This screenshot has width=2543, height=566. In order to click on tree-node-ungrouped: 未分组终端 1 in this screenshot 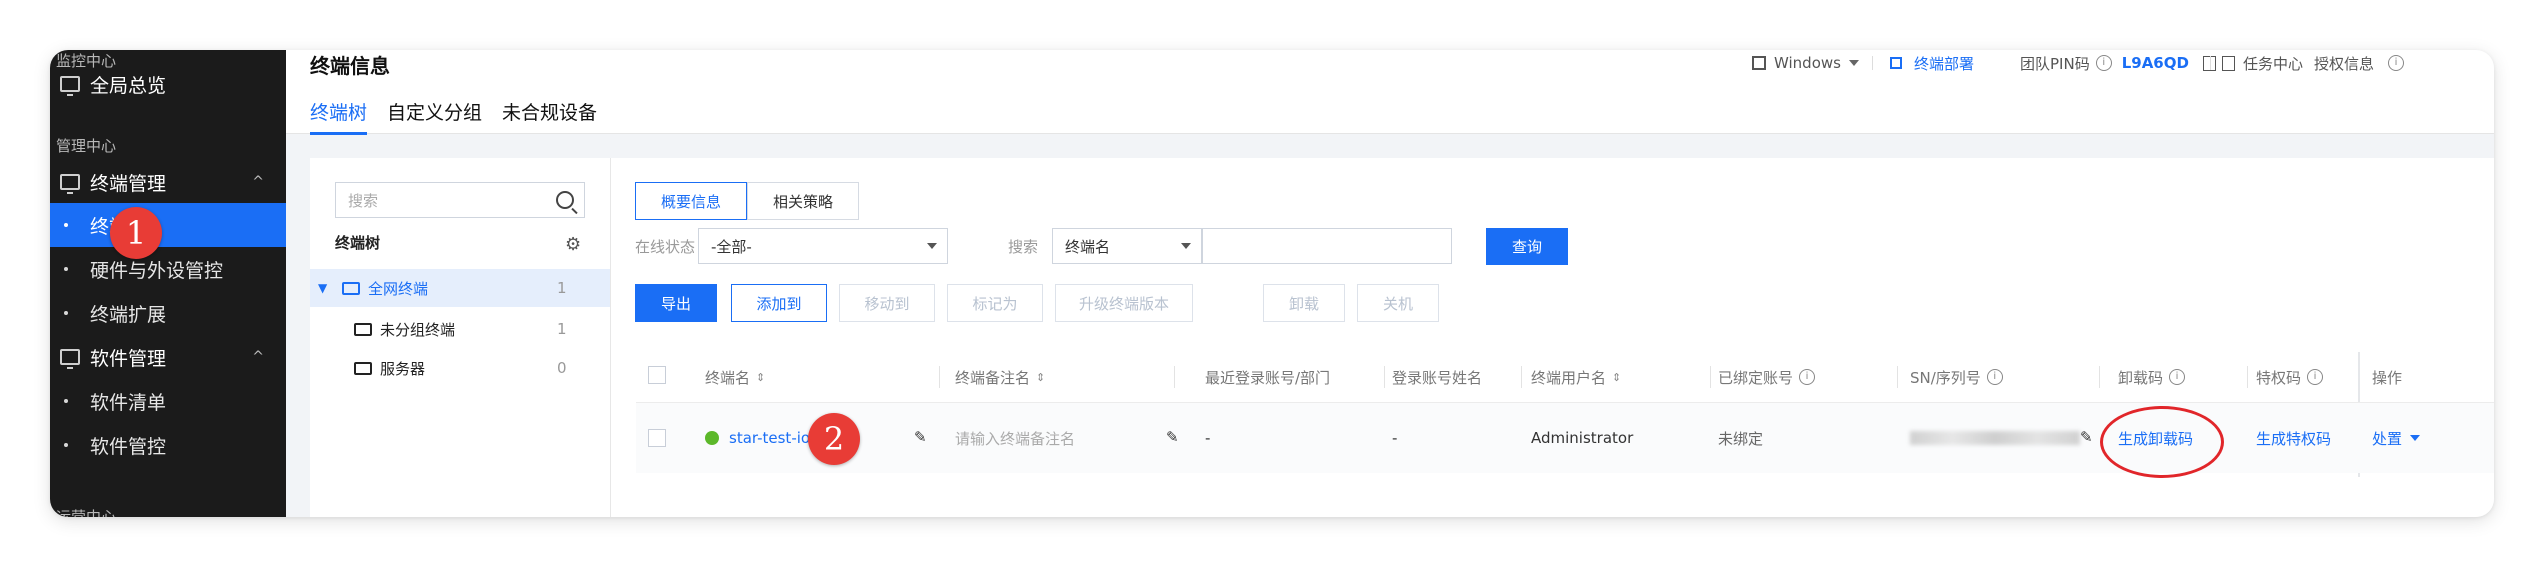, I will do `click(460, 329)`.